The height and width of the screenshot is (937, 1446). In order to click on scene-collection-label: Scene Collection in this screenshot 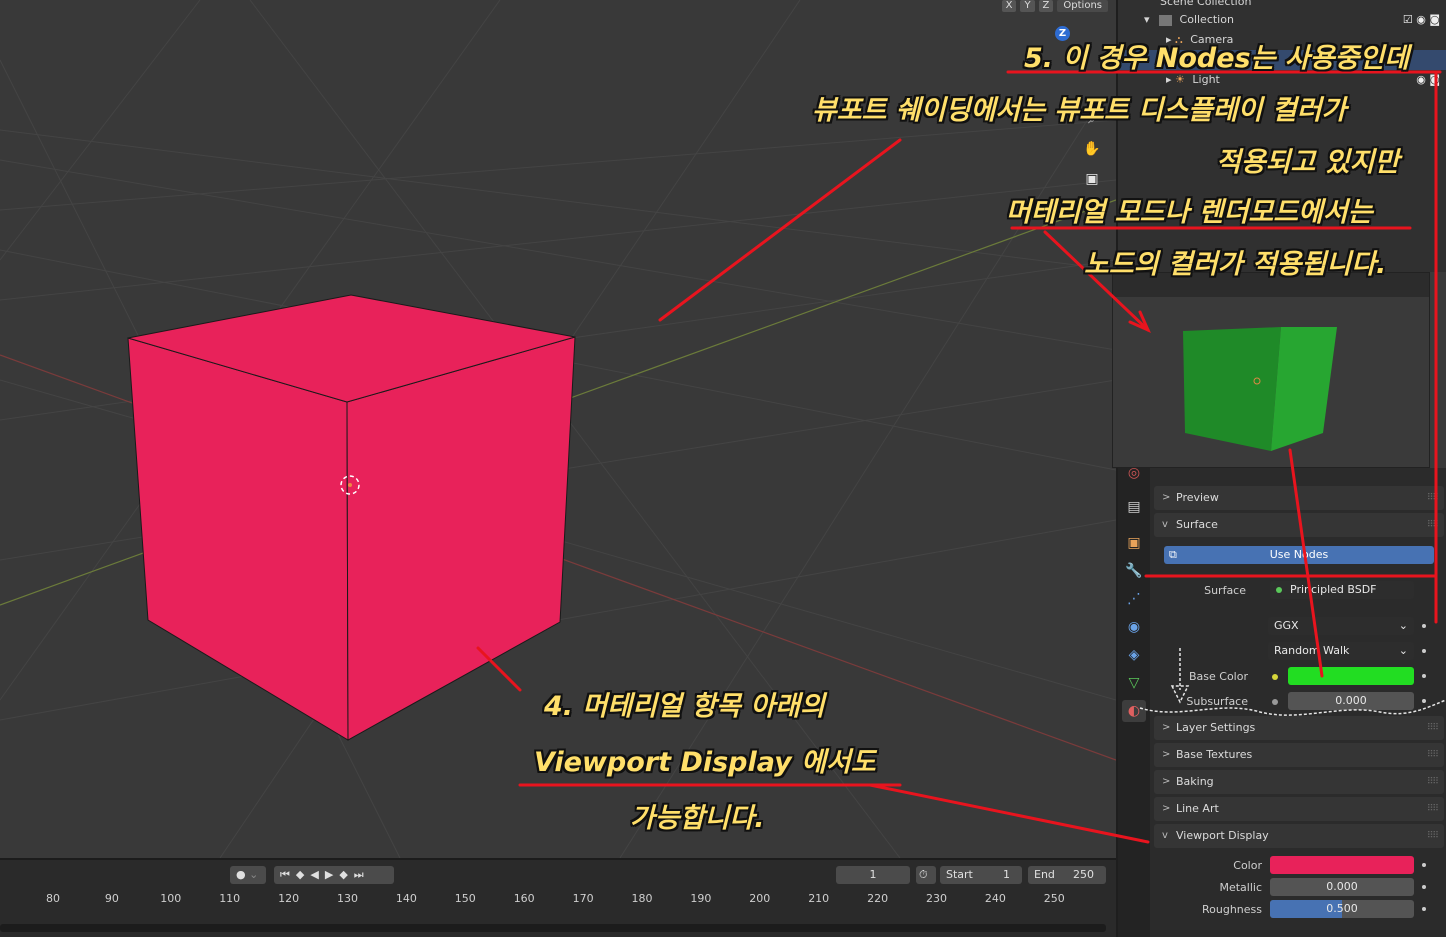, I will do `click(1206, 4)`.